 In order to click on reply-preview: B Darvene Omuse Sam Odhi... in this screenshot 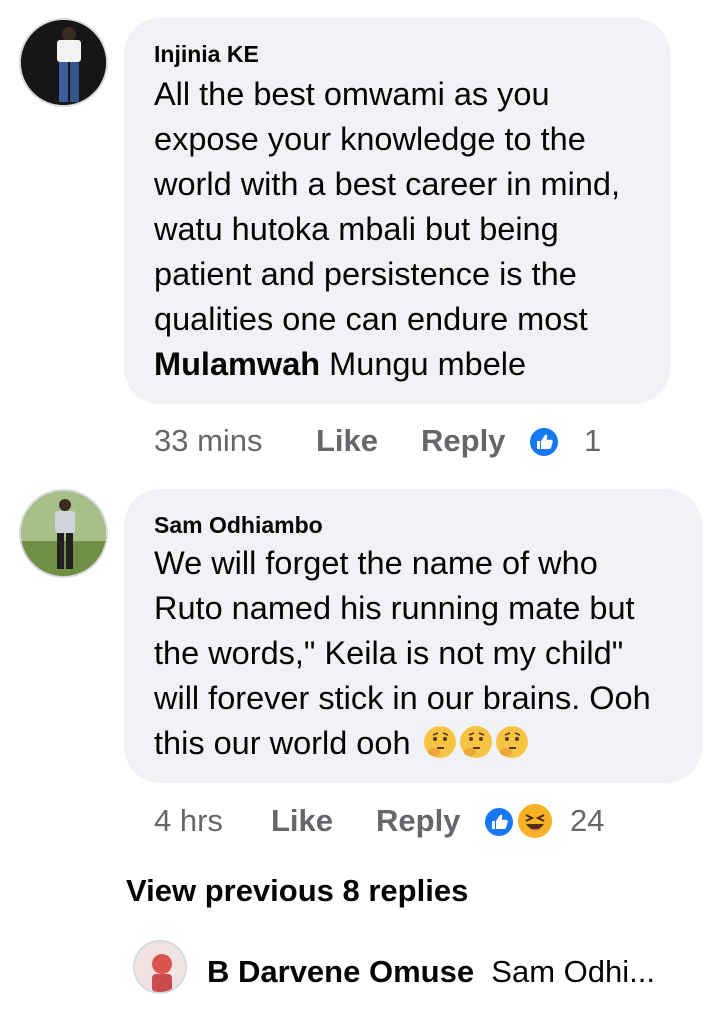, I will do `click(431, 972)`.